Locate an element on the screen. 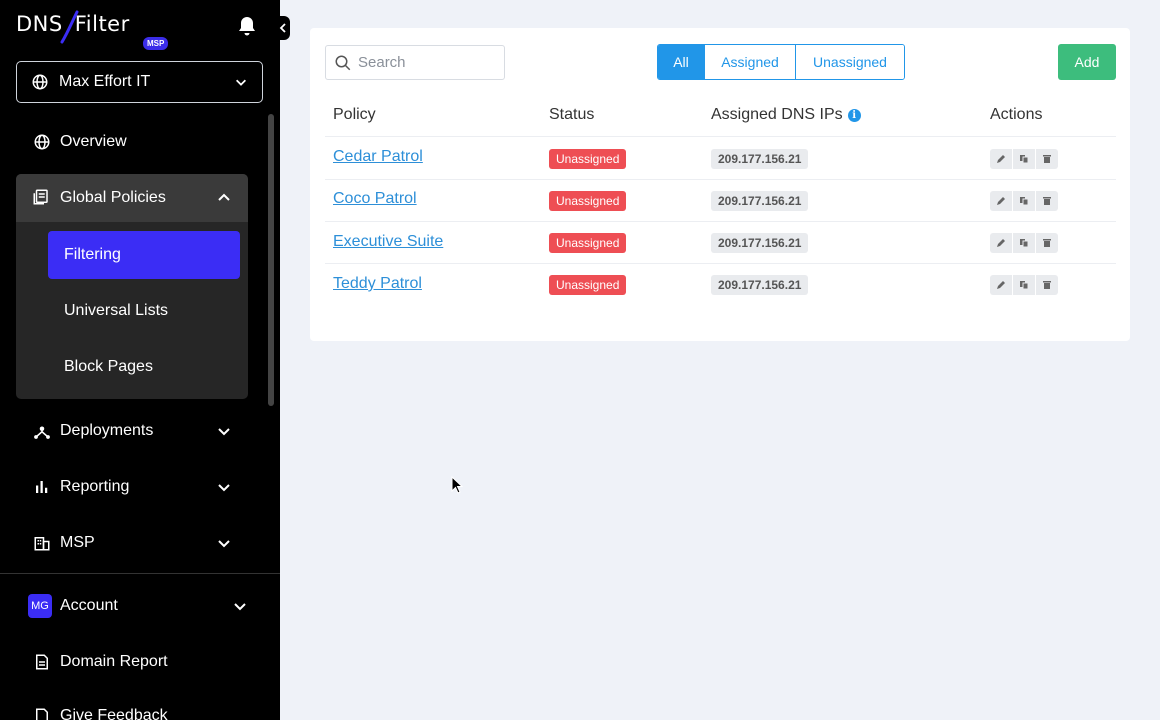 This screenshot has width=1160, height=720. column-header-status: Status is located at coordinates (572, 114).